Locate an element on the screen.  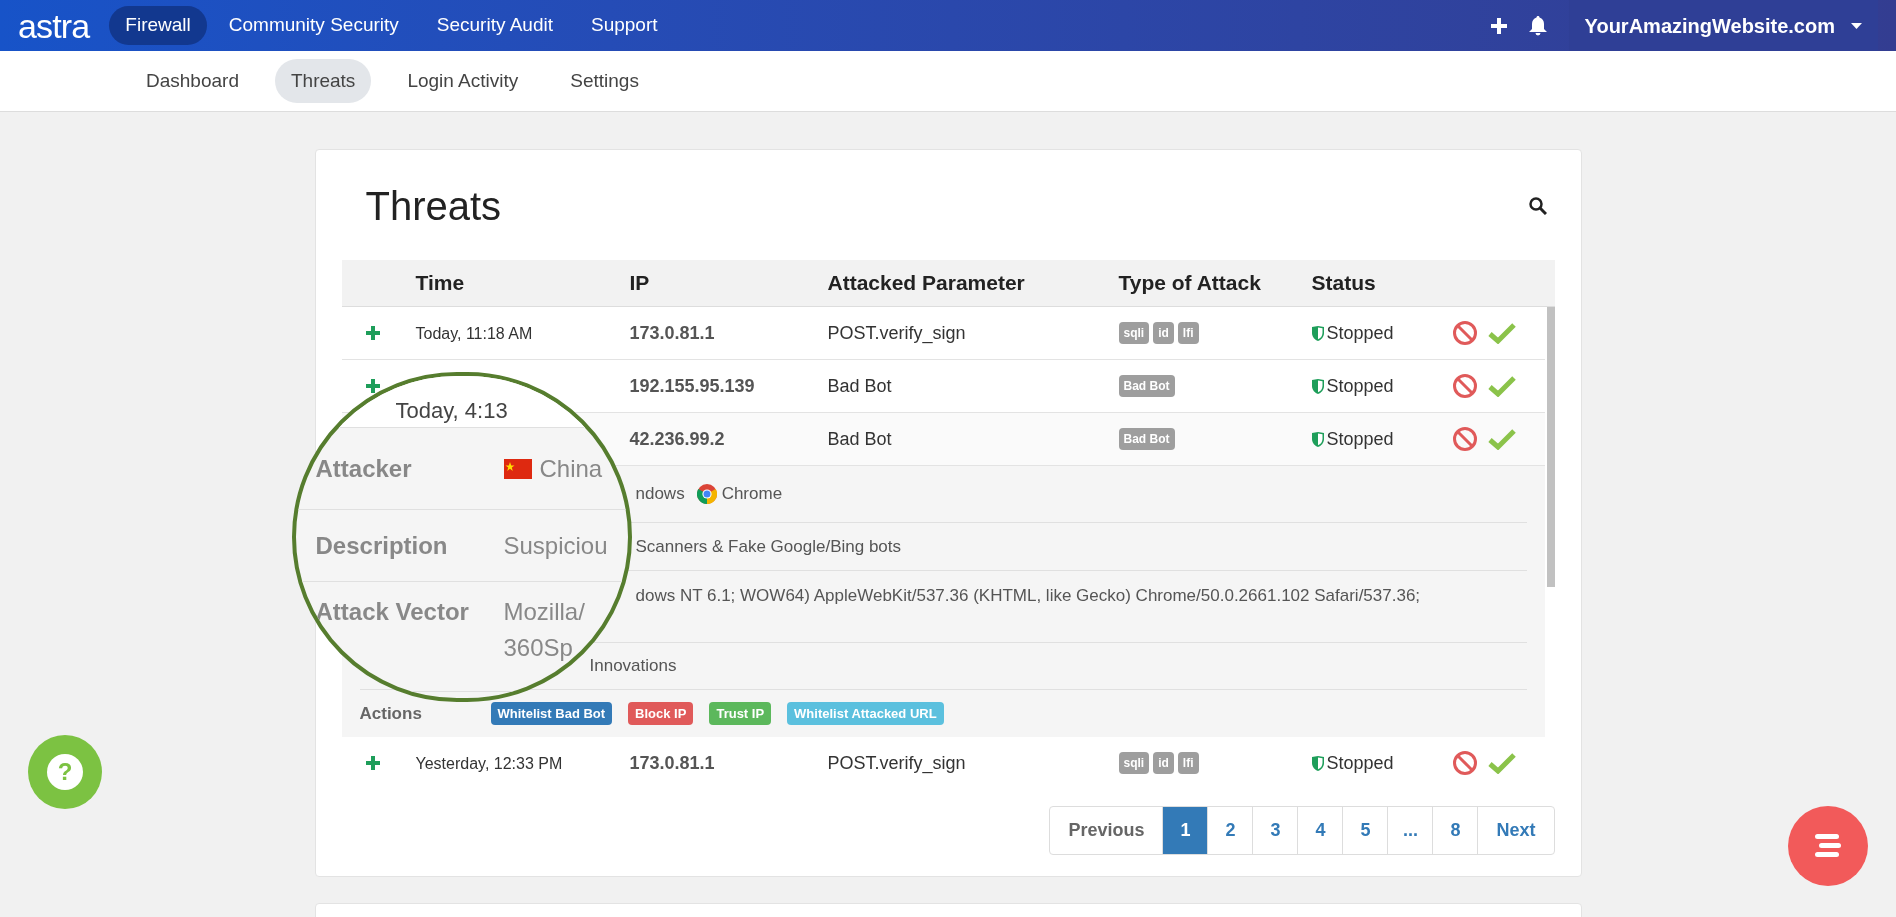
chrome-icon is located at coordinates (706, 494).